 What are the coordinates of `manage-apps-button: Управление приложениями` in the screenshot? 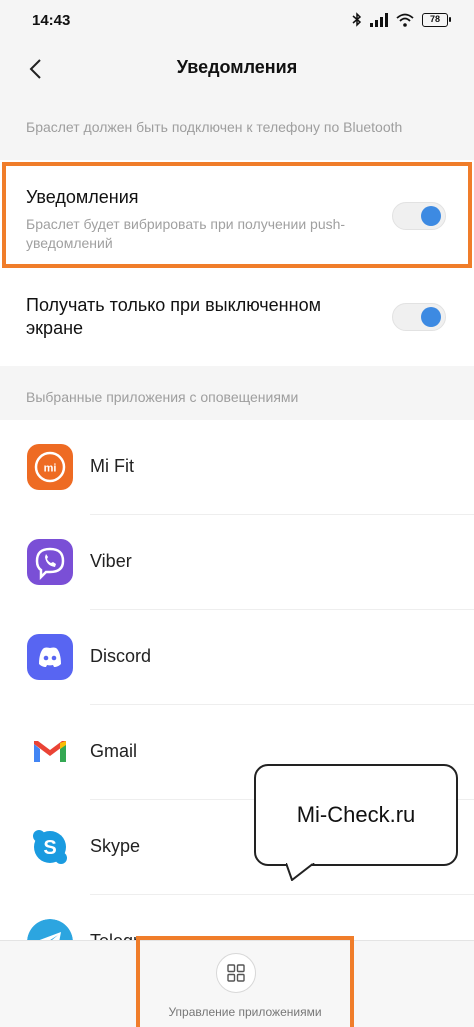 It's located at (245, 984).